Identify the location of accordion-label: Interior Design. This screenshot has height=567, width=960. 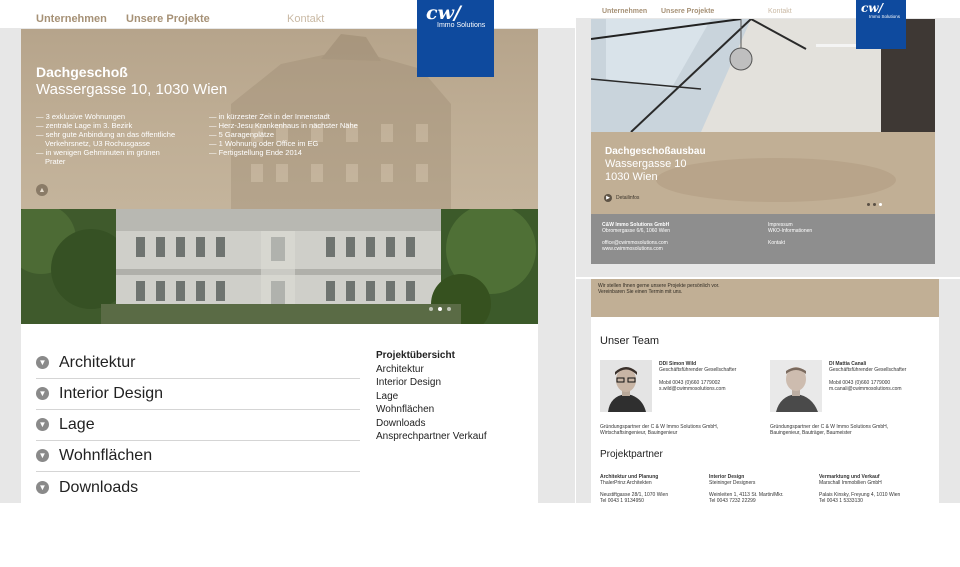
(111, 393).